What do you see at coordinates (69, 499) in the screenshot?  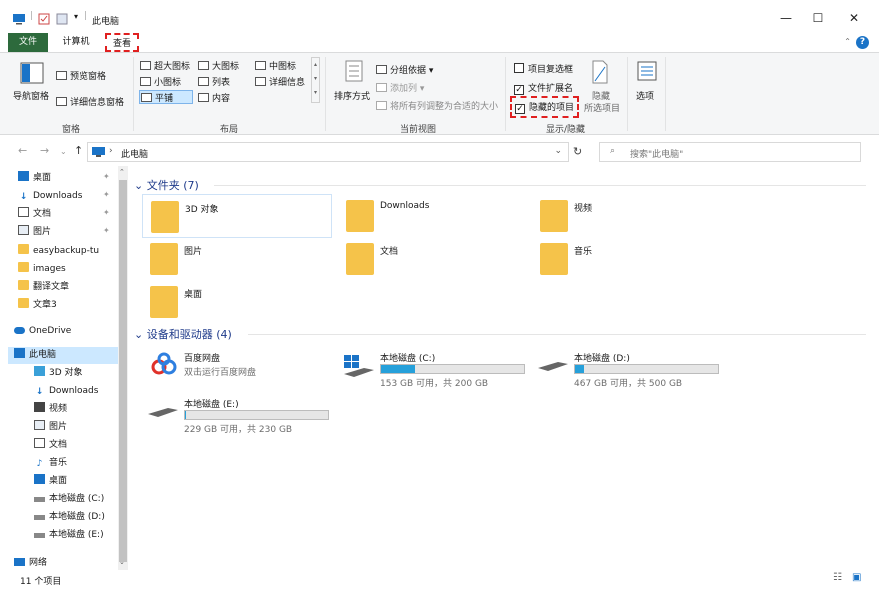 I see `sidebar-item-drive-c: 本地磁盘 (C:)` at bounding box center [69, 499].